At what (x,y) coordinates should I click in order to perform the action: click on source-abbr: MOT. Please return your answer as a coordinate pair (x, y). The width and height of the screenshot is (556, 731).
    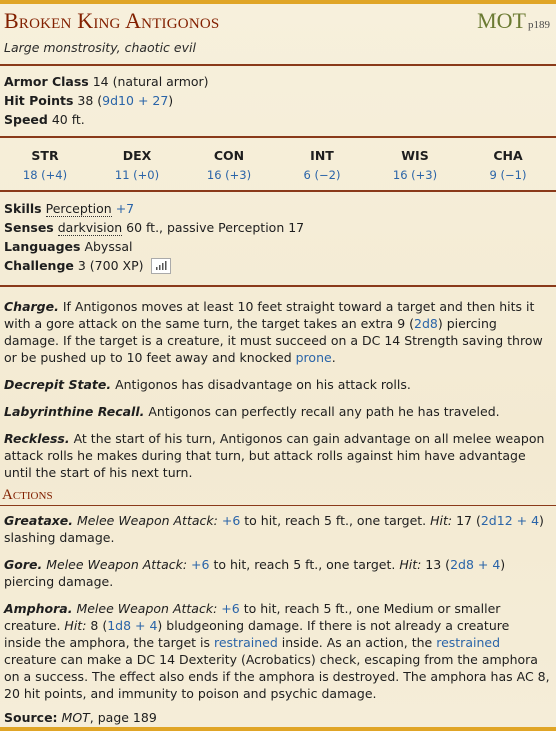
    Looking at the image, I should click on (501, 20).